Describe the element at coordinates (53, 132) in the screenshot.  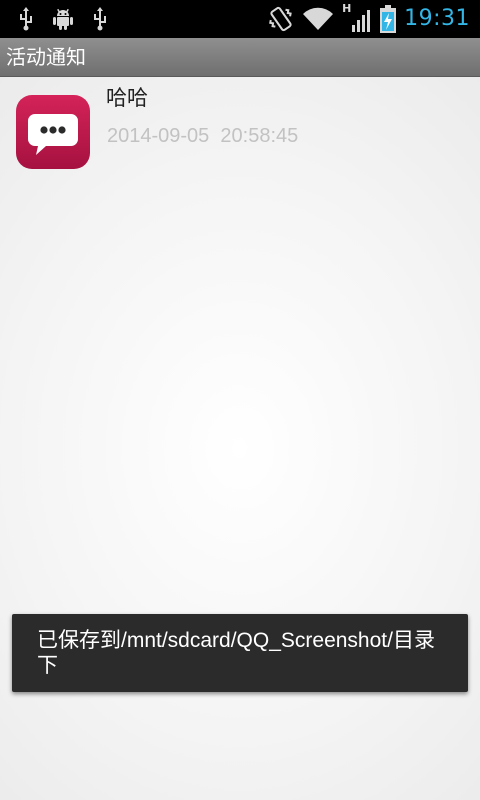
I see `chat-bubble-icon` at that location.